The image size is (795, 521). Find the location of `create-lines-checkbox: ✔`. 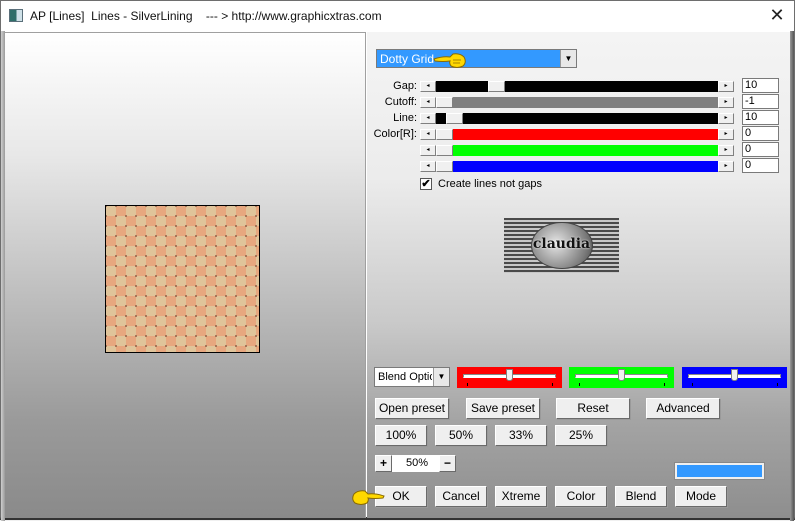

create-lines-checkbox: ✔ is located at coordinates (426, 184).